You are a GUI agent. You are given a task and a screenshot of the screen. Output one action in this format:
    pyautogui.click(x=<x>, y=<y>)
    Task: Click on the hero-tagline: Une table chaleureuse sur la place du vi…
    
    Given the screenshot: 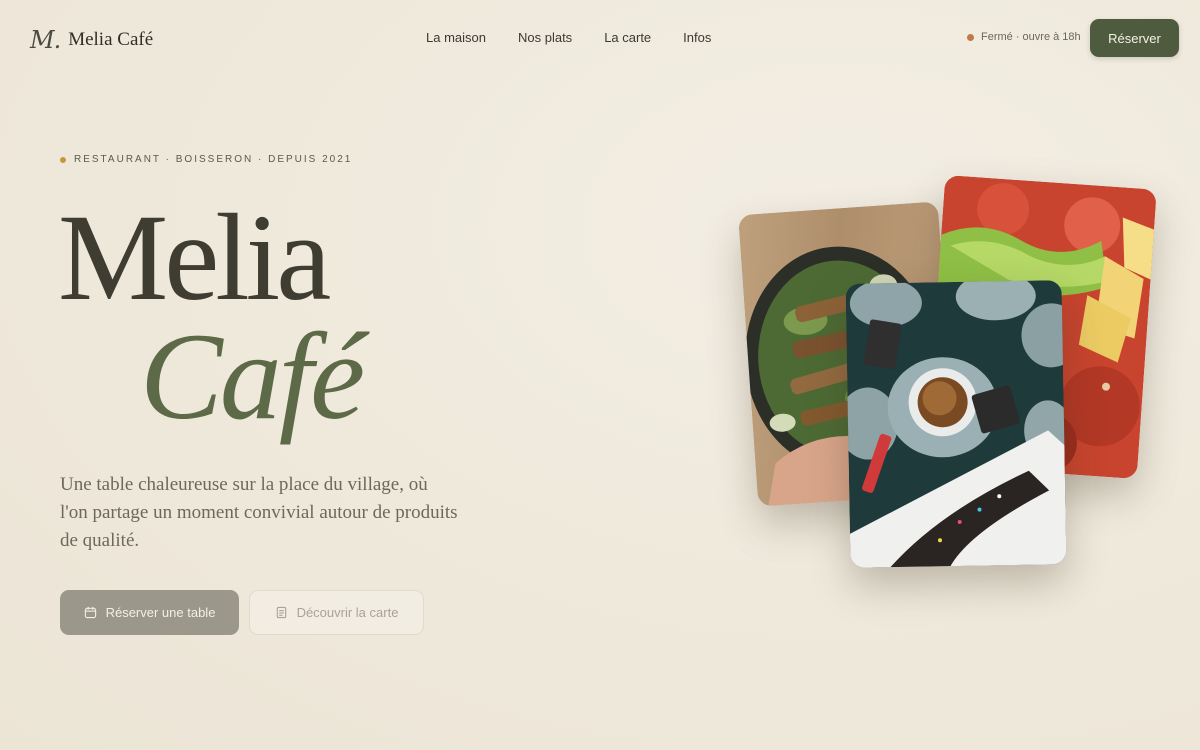 What is the action you would take?
    pyautogui.click(x=259, y=512)
    